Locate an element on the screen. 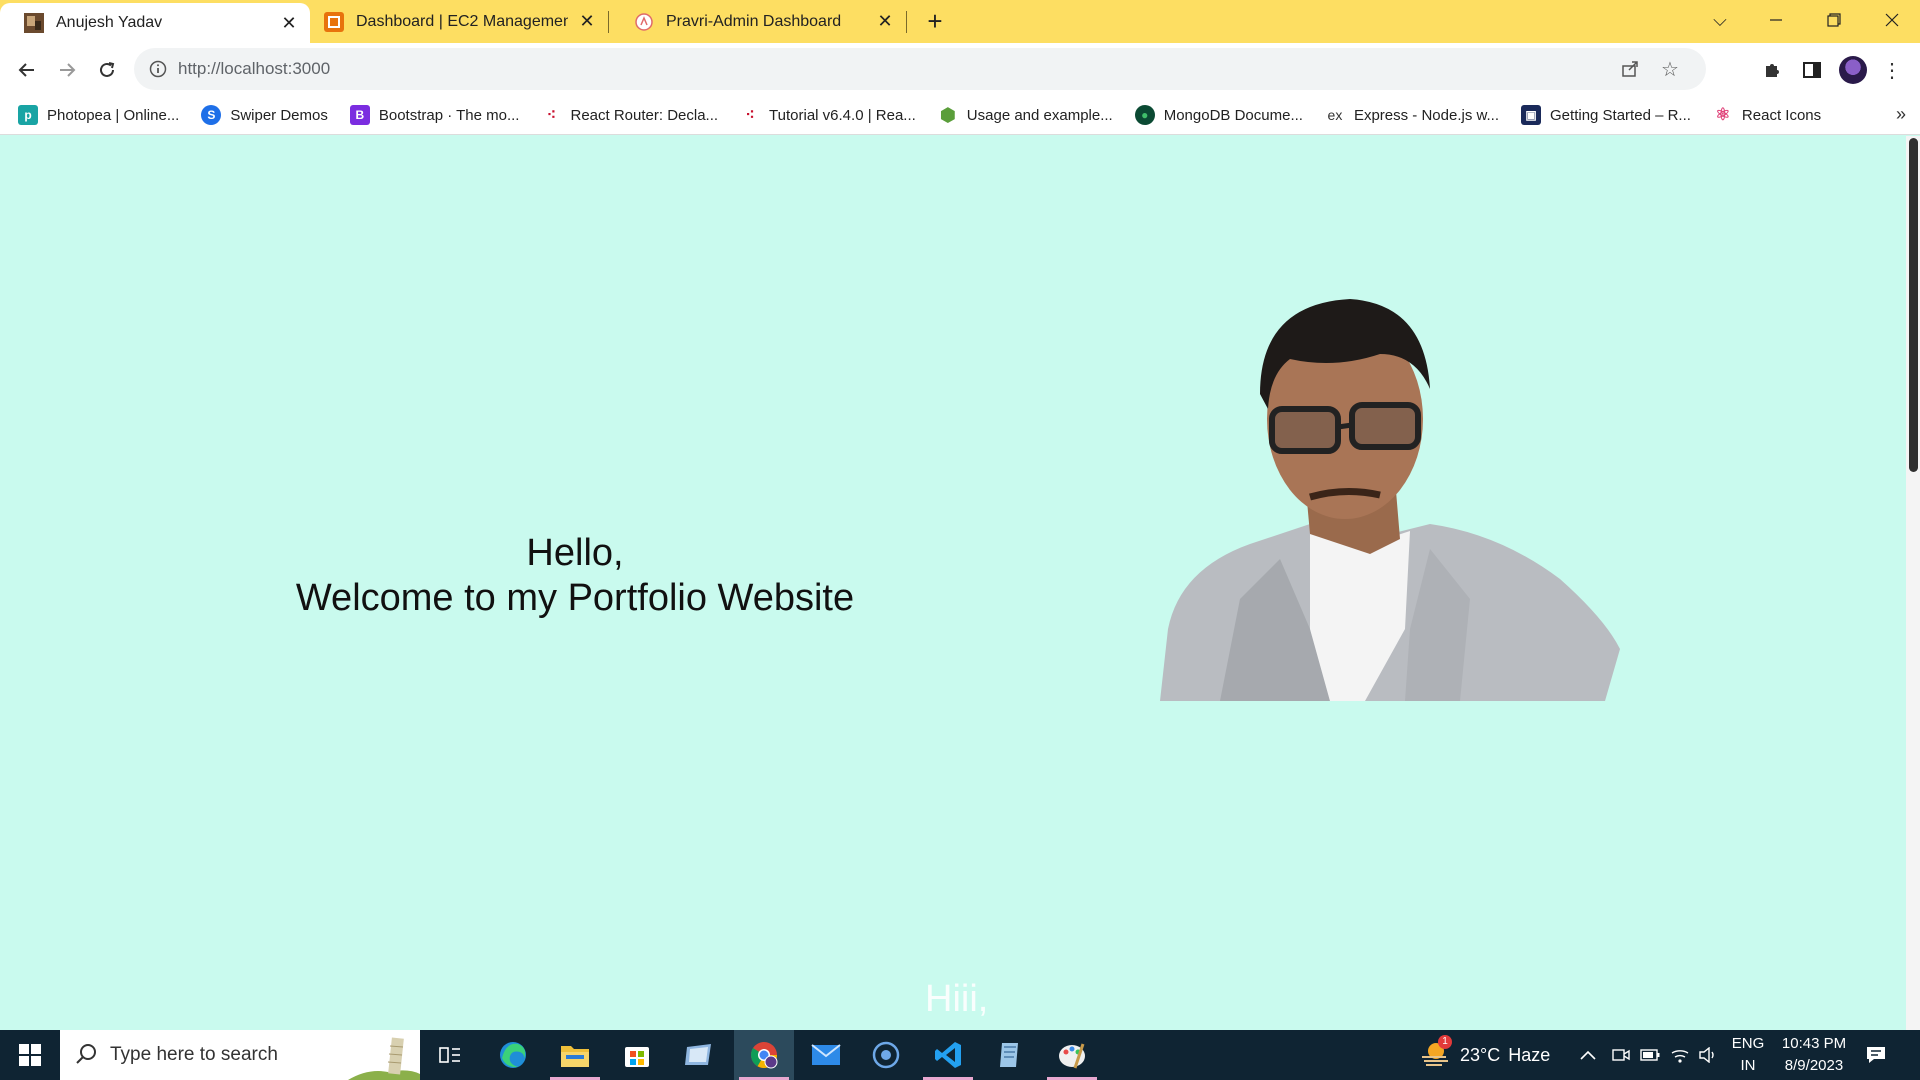 The image size is (1920, 1080). clock-time: 10:43 PM is located at coordinates (1814, 1043).